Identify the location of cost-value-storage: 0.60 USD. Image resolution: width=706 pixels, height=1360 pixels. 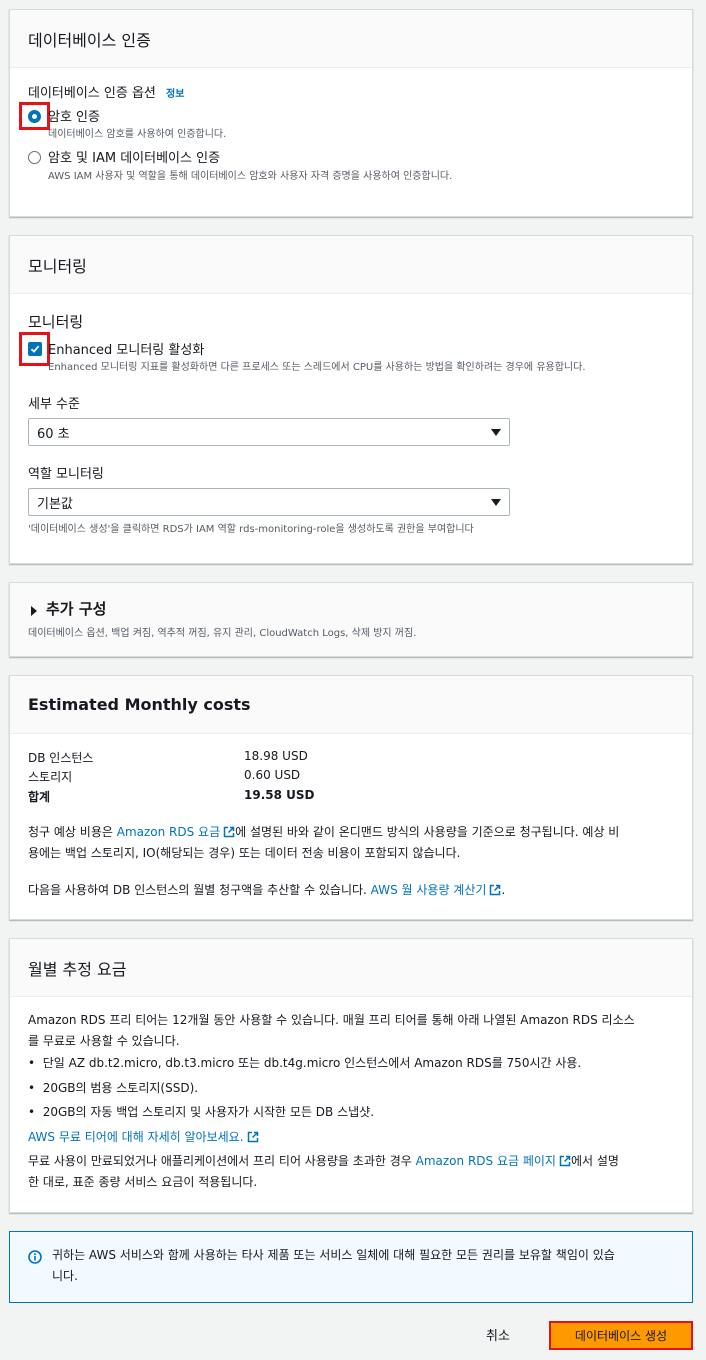
(272, 775).